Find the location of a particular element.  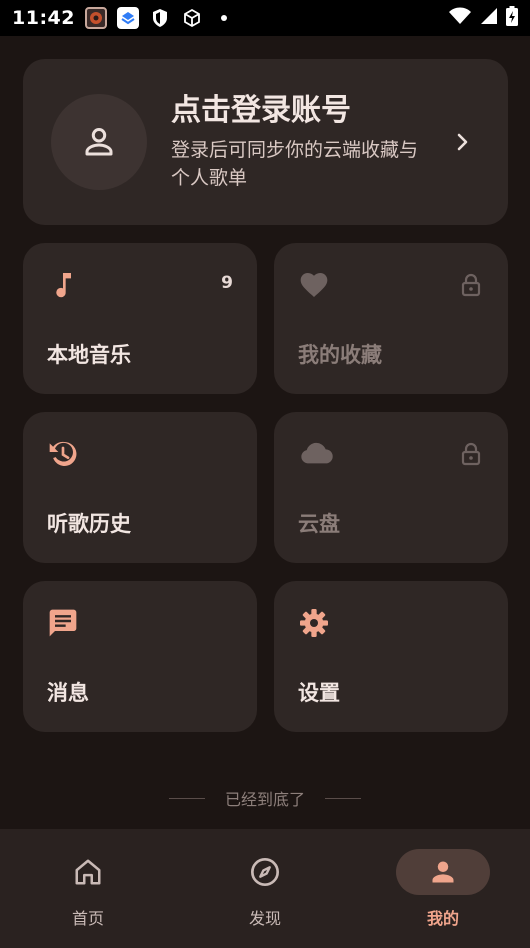

status-time: 11:42 is located at coordinates (43, 18).